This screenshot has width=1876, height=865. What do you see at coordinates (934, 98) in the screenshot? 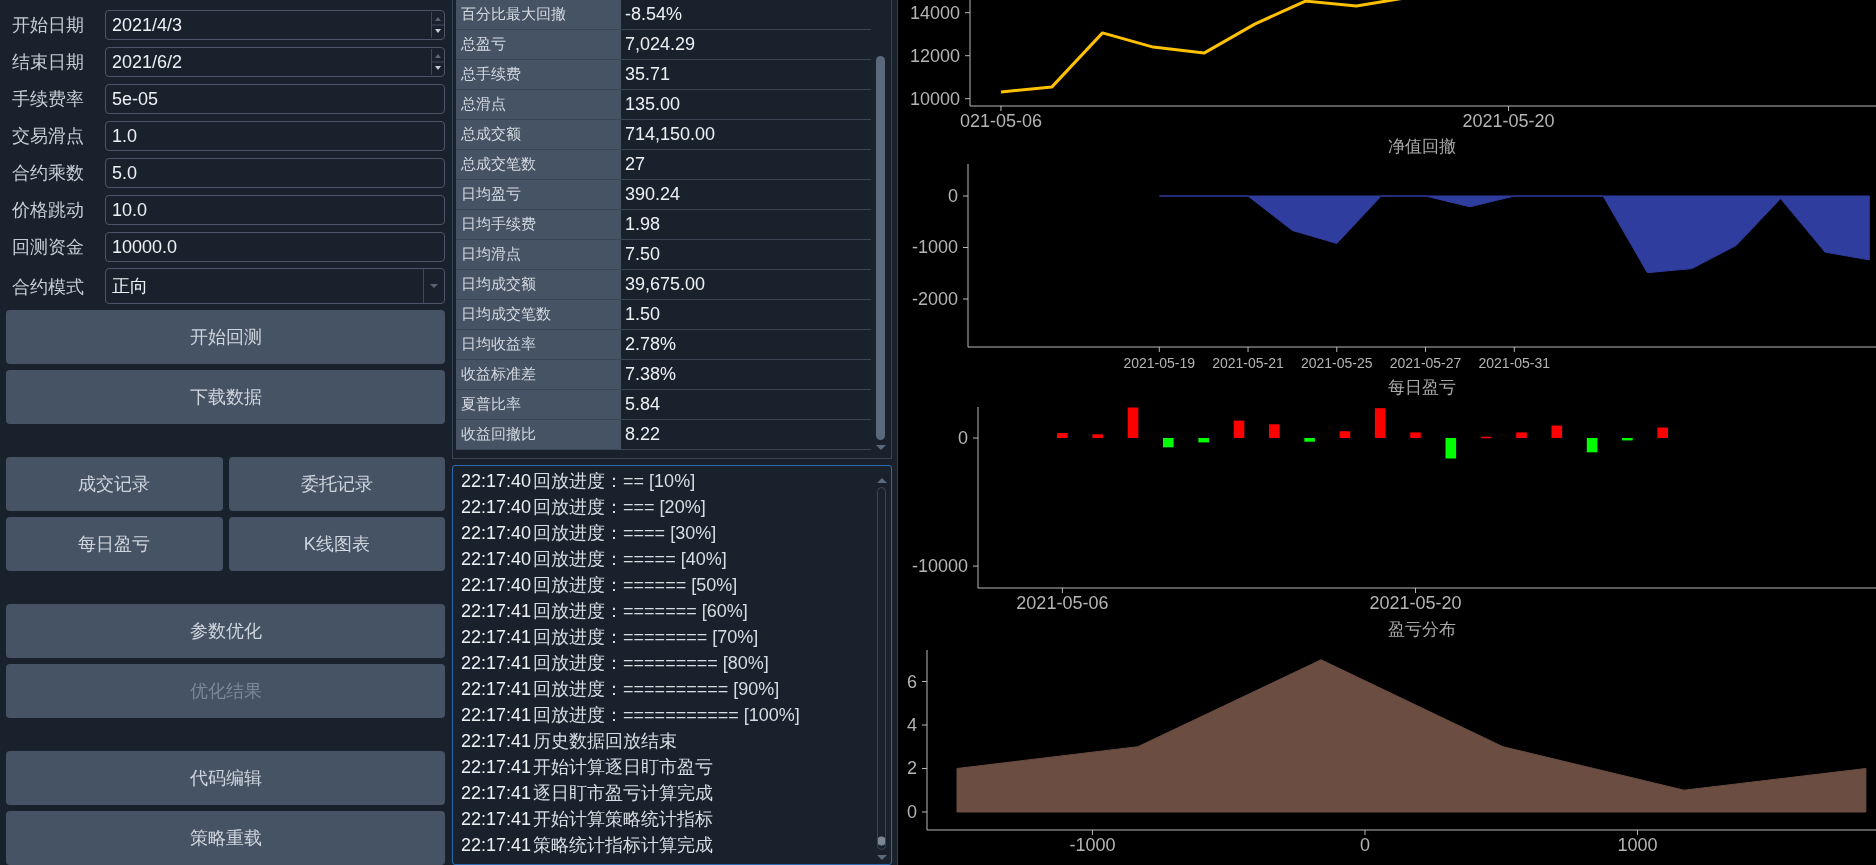
I see `tick-label: 10000` at bounding box center [934, 98].